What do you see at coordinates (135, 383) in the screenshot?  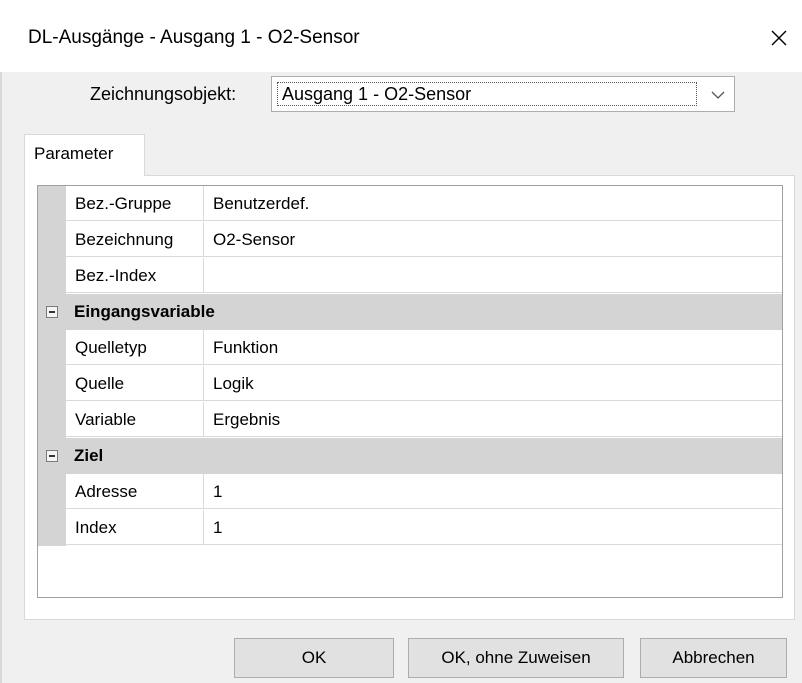 I see `property-name: Quelle` at bounding box center [135, 383].